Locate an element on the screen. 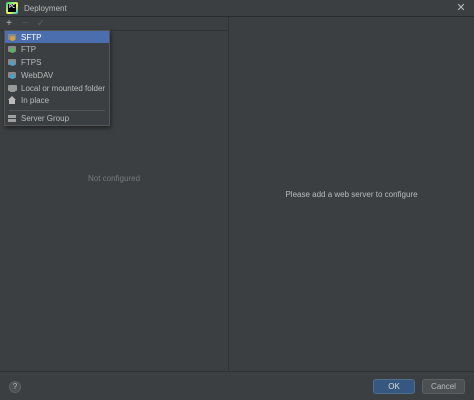 The height and width of the screenshot is (400, 474). folder-icon is located at coordinates (12, 88).